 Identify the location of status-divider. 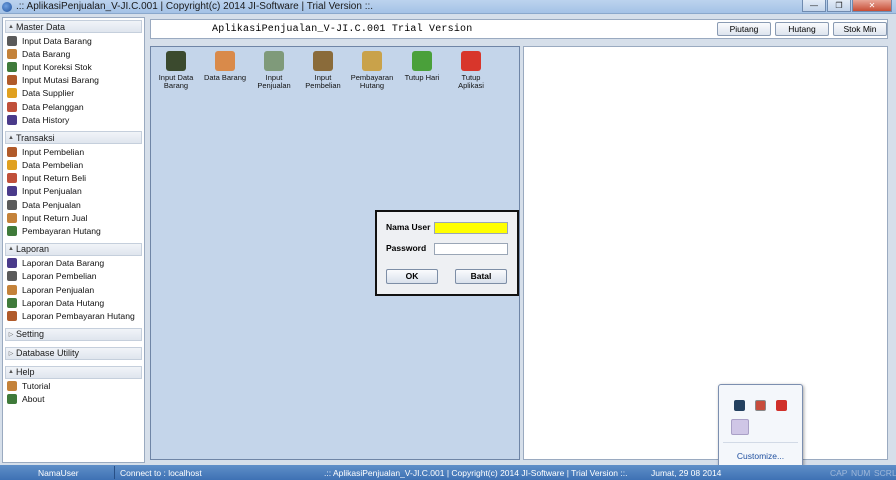
(114, 472).